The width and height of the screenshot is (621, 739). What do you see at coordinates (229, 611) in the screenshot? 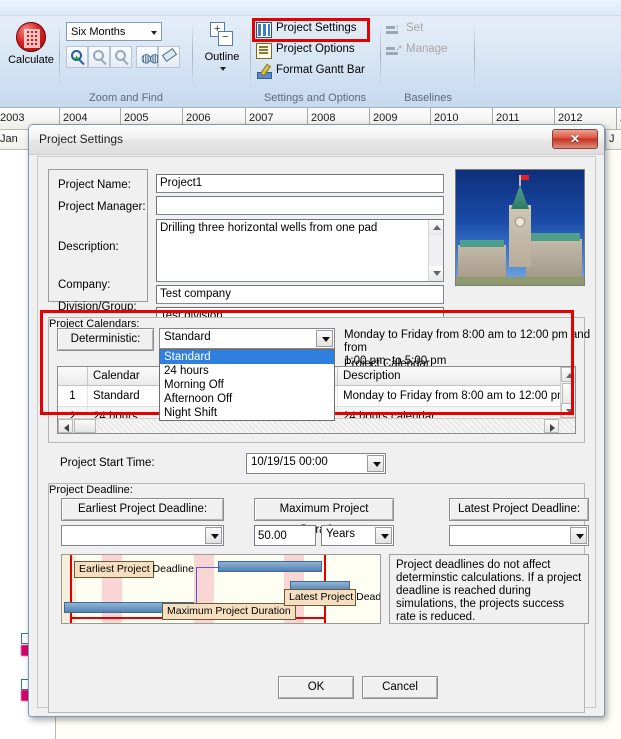
I see `maximum-duration-callout: Maximum Project Duration` at bounding box center [229, 611].